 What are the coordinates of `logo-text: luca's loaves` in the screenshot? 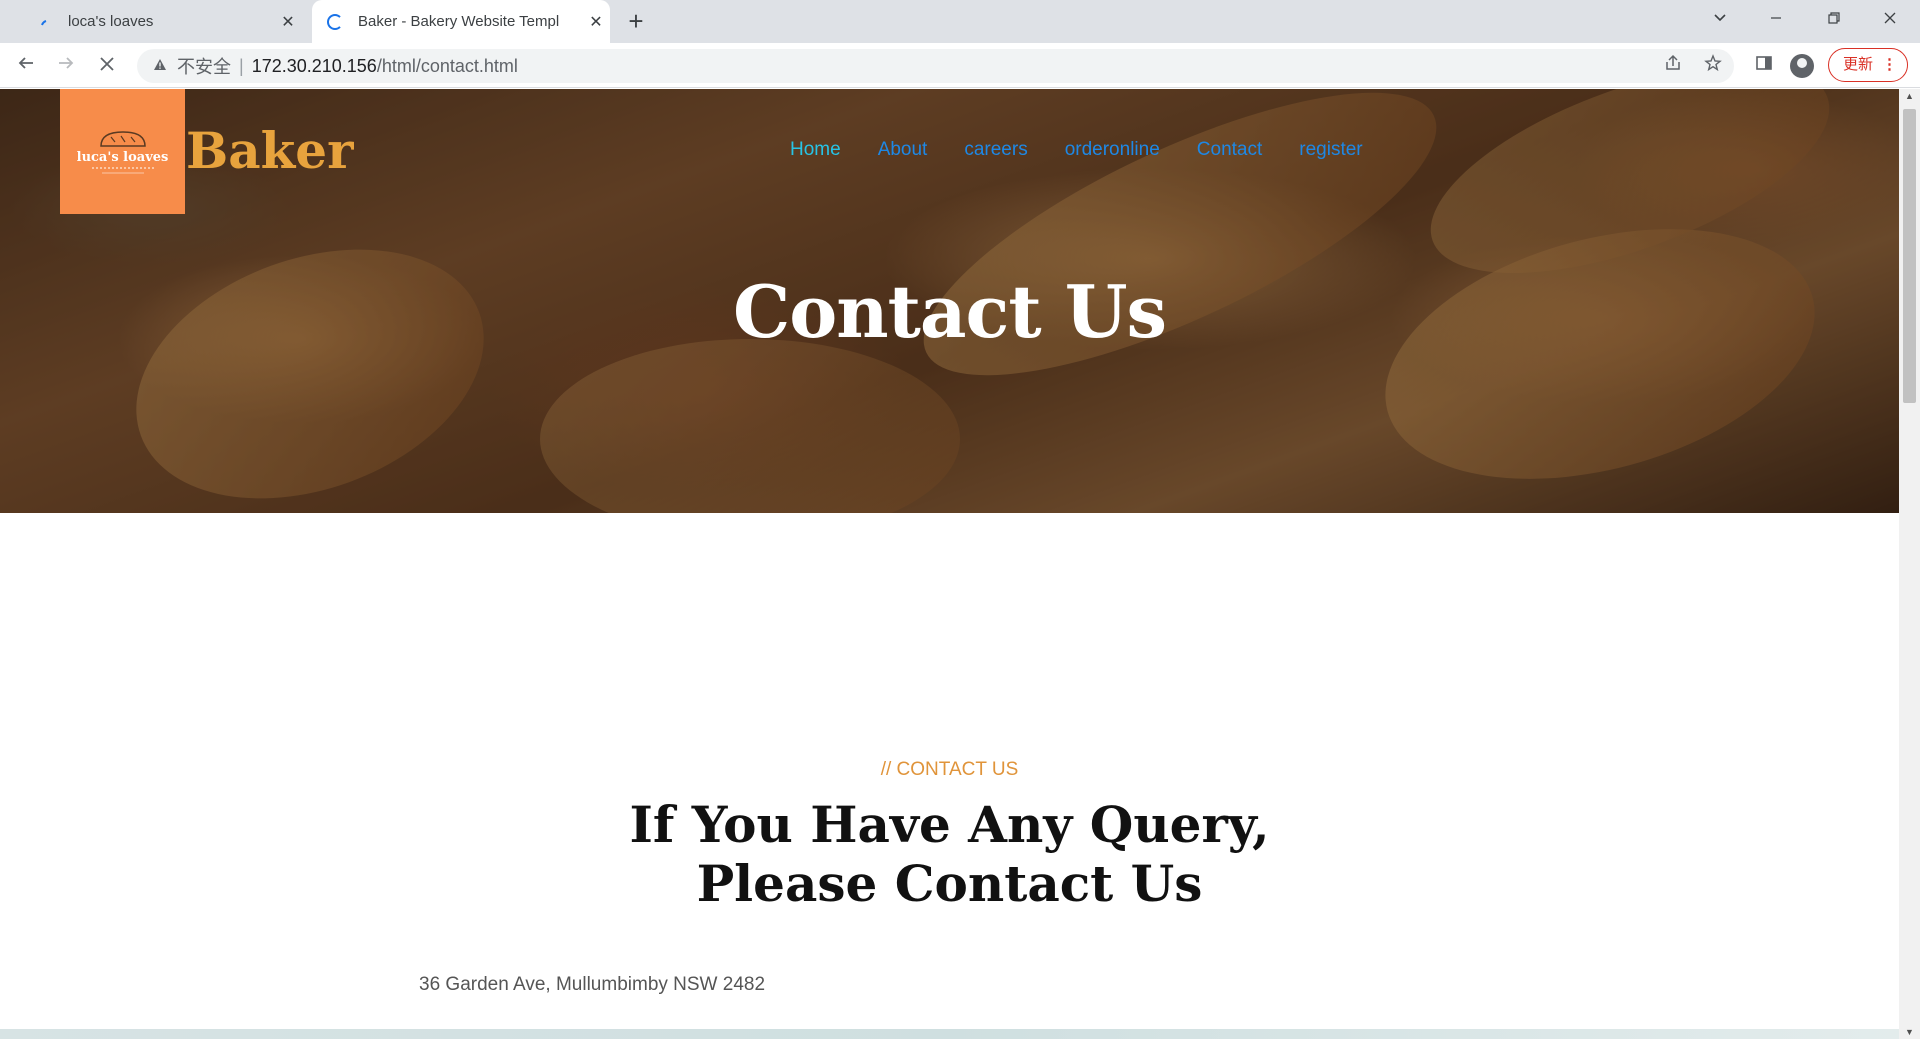 It's located at (122, 157).